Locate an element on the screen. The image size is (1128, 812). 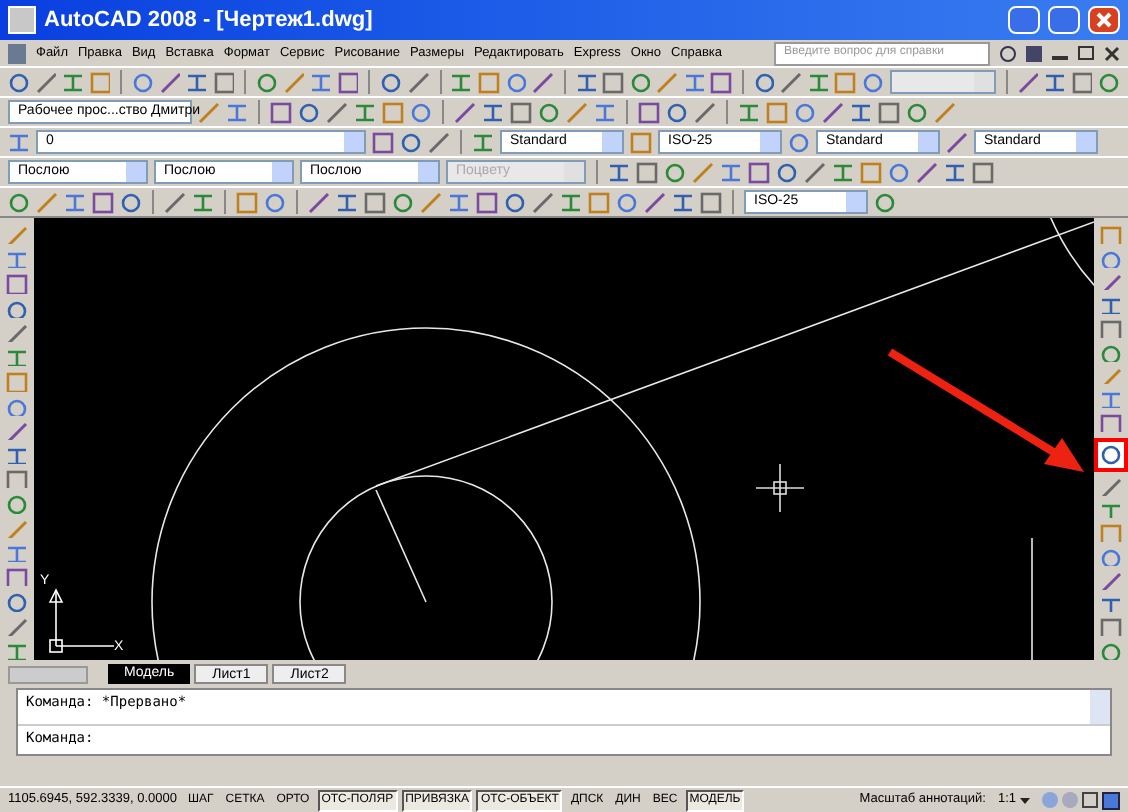
scrollbar is located at coordinates (1100, 707).